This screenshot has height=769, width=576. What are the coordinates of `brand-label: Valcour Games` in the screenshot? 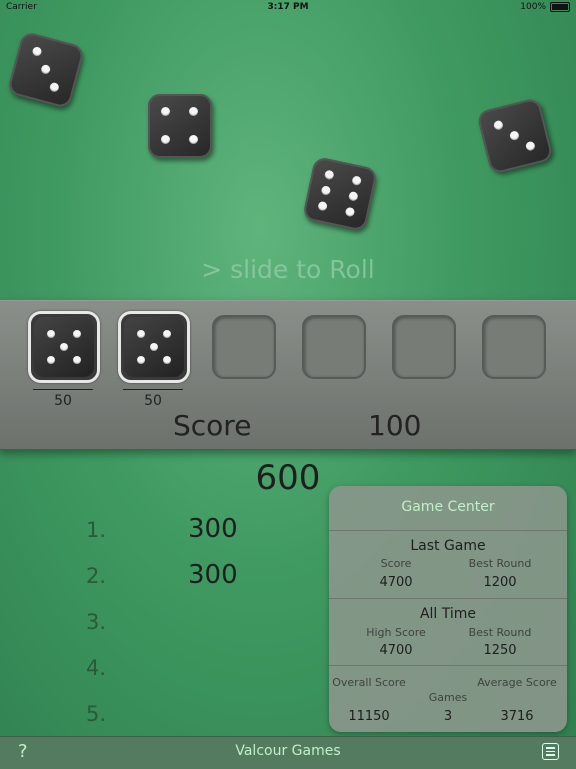 It's located at (288, 751).